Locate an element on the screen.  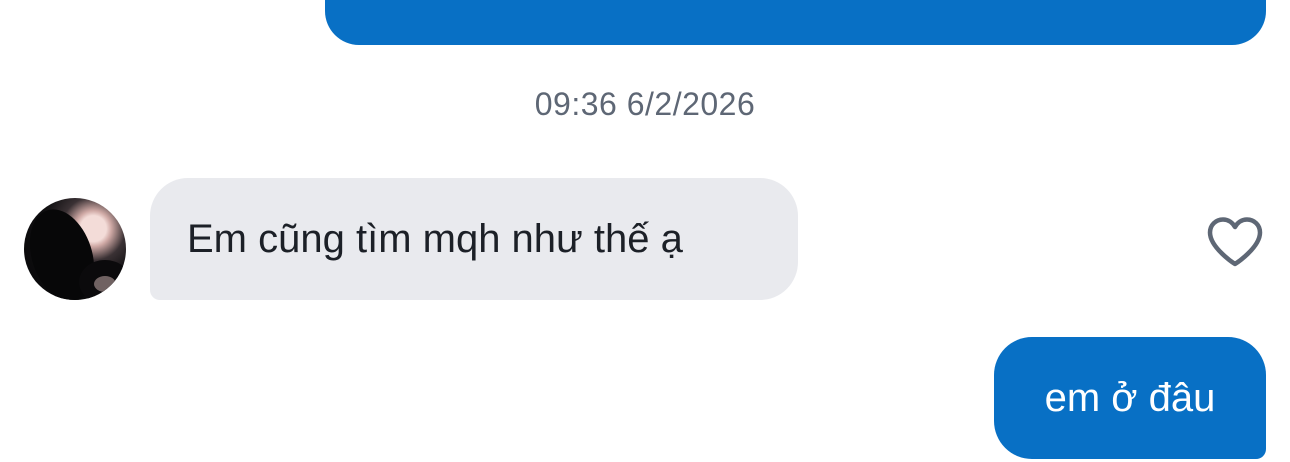
contact-avatar is located at coordinates (75, 249).